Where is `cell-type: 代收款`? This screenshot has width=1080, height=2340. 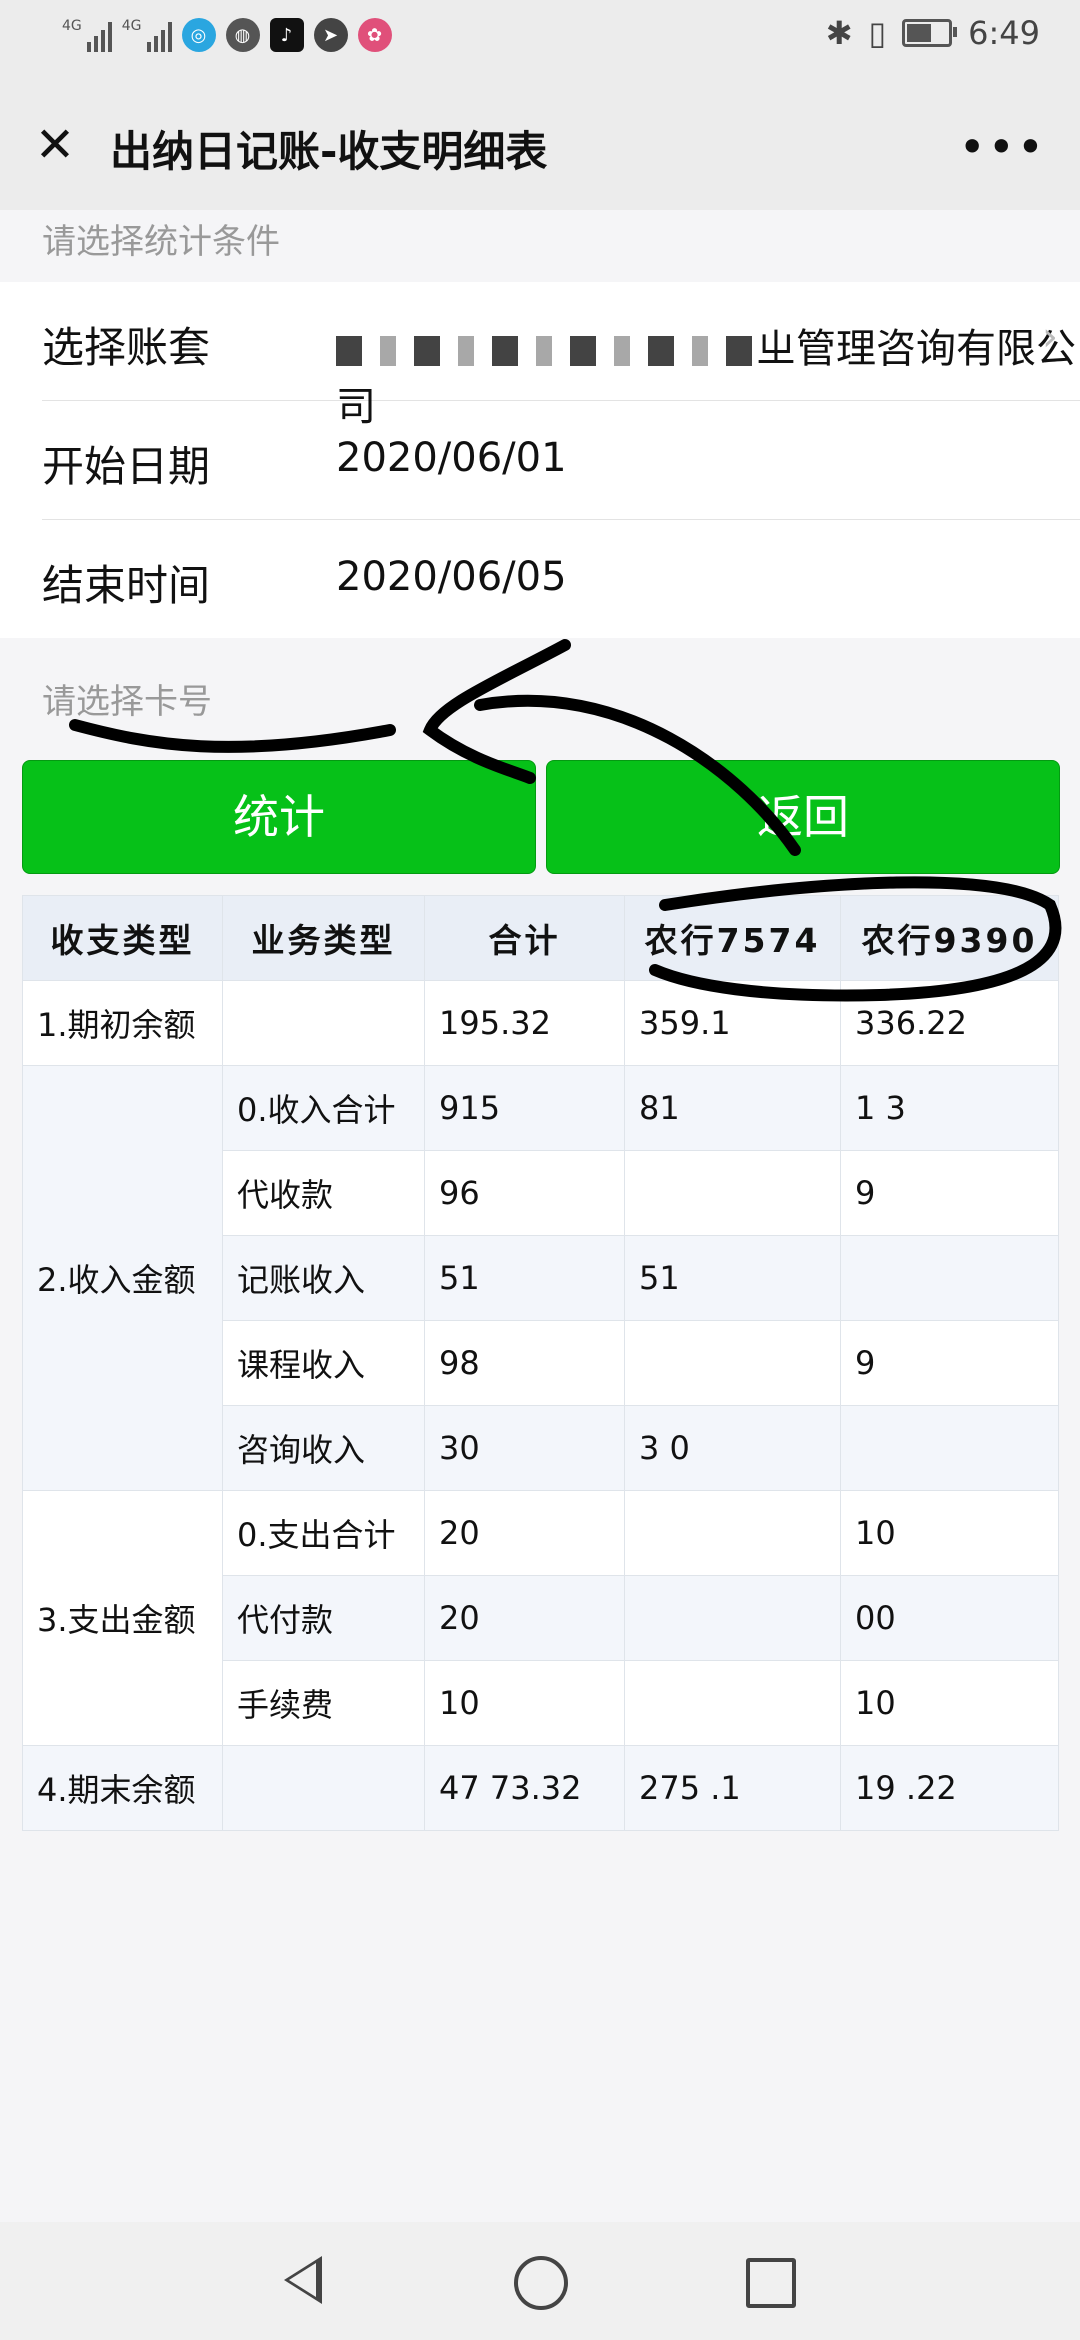 cell-type: 代收款 is located at coordinates (323, 1193).